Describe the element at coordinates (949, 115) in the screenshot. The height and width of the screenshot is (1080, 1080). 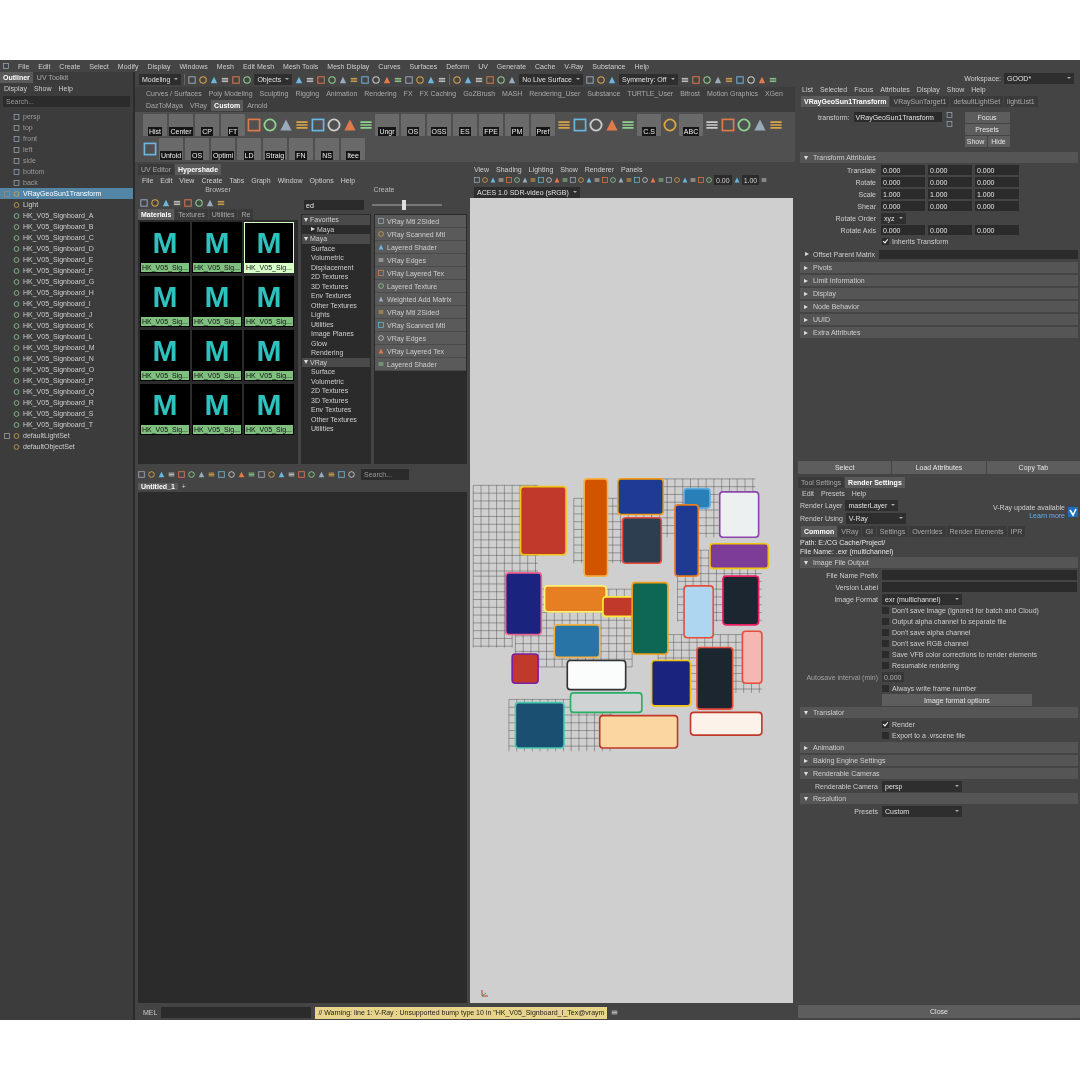
I see `input-icon` at that location.